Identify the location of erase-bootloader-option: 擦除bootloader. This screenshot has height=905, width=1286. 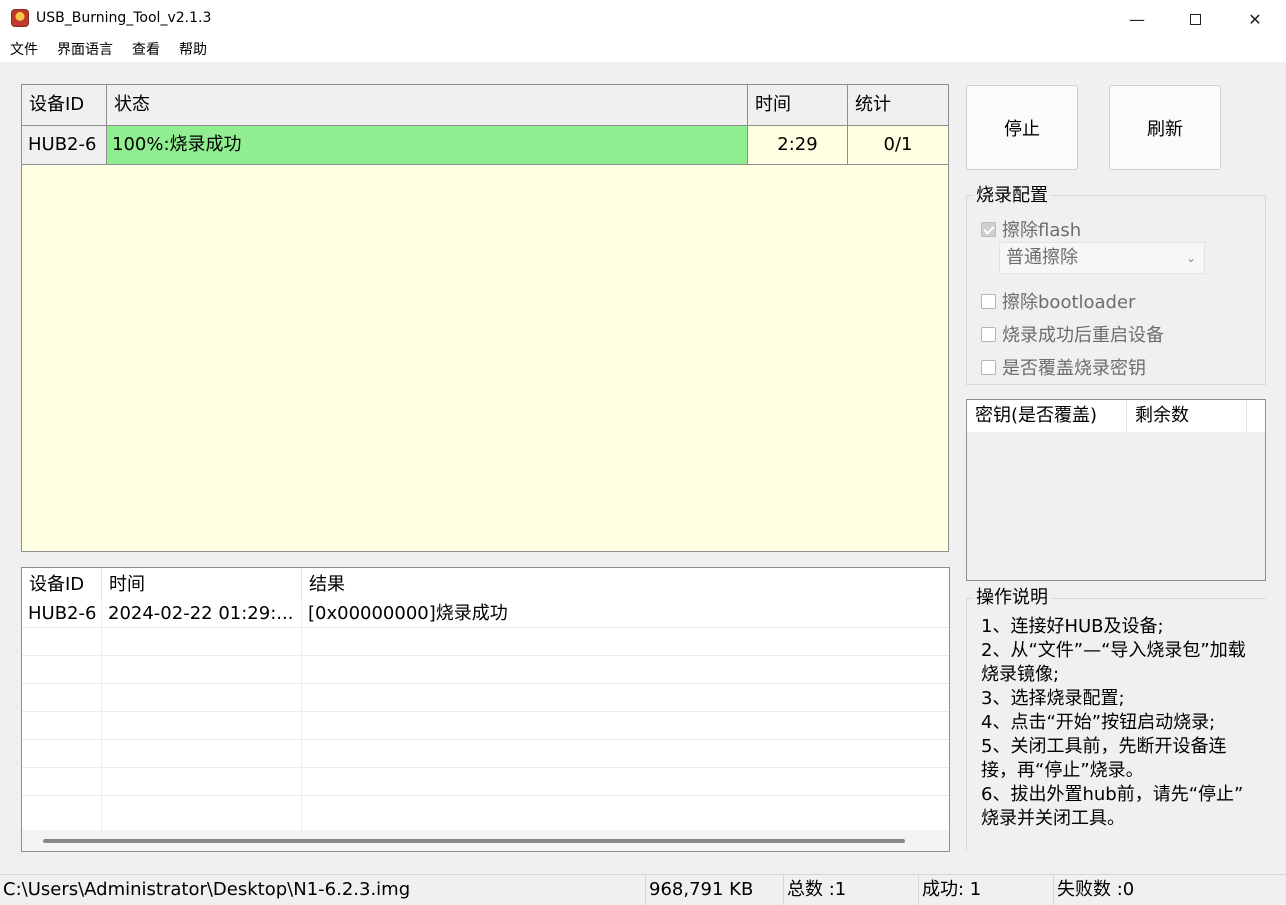
(1058, 301).